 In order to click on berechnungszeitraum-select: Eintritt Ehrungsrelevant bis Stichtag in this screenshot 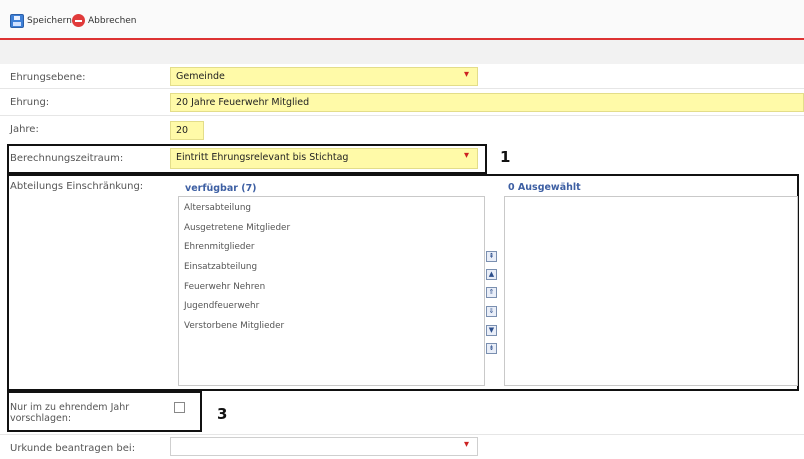, I will do `click(324, 158)`.